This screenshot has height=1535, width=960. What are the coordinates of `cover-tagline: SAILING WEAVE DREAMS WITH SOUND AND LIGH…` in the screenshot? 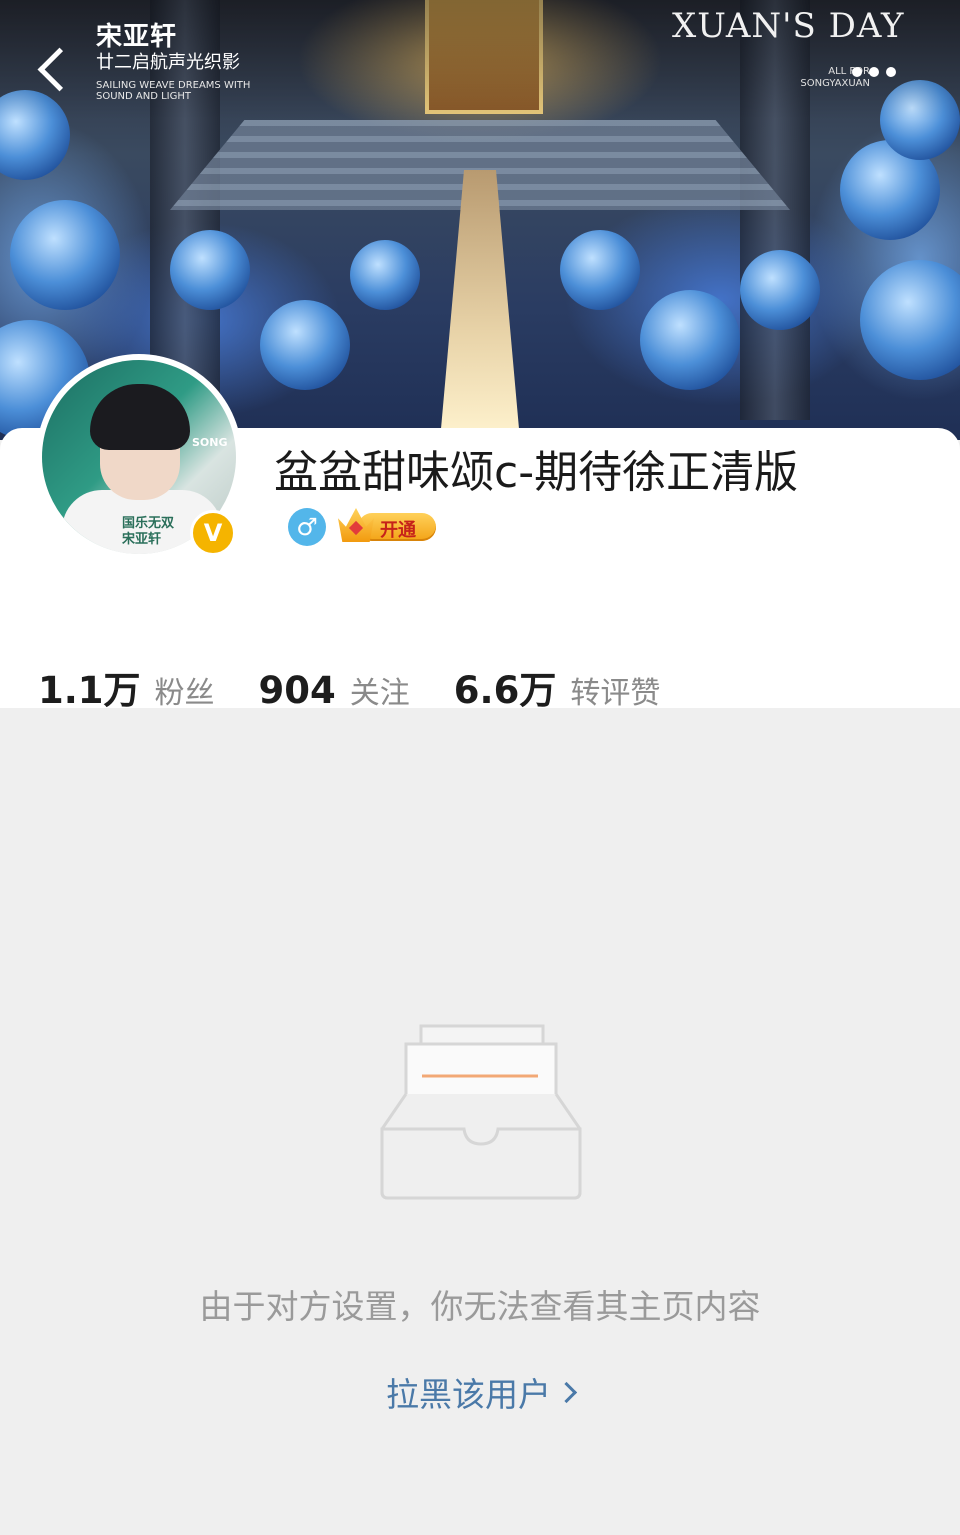 It's located at (173, 91).